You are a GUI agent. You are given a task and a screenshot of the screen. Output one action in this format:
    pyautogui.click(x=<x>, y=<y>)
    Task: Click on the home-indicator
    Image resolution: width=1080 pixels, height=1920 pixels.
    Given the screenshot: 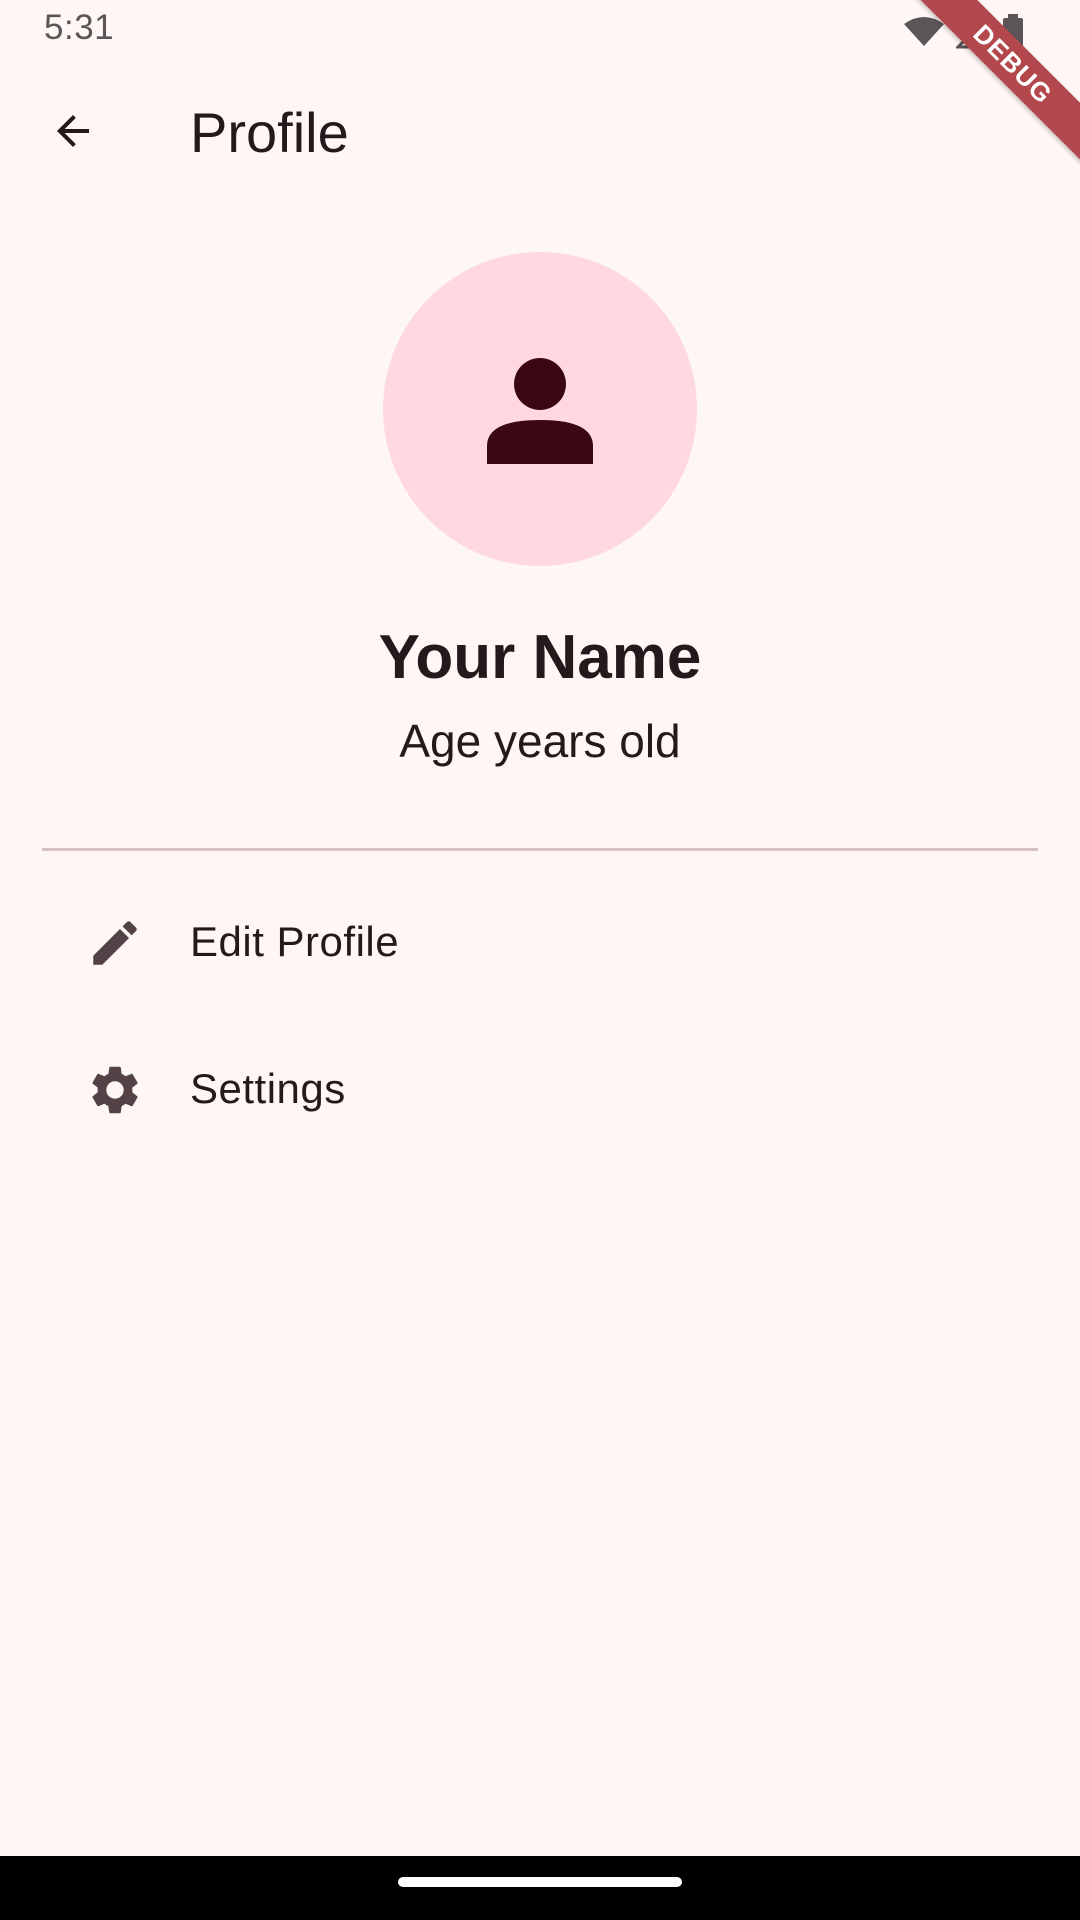 What is the action you would take?
    pyautogui.click(x=540, y=1882)
    